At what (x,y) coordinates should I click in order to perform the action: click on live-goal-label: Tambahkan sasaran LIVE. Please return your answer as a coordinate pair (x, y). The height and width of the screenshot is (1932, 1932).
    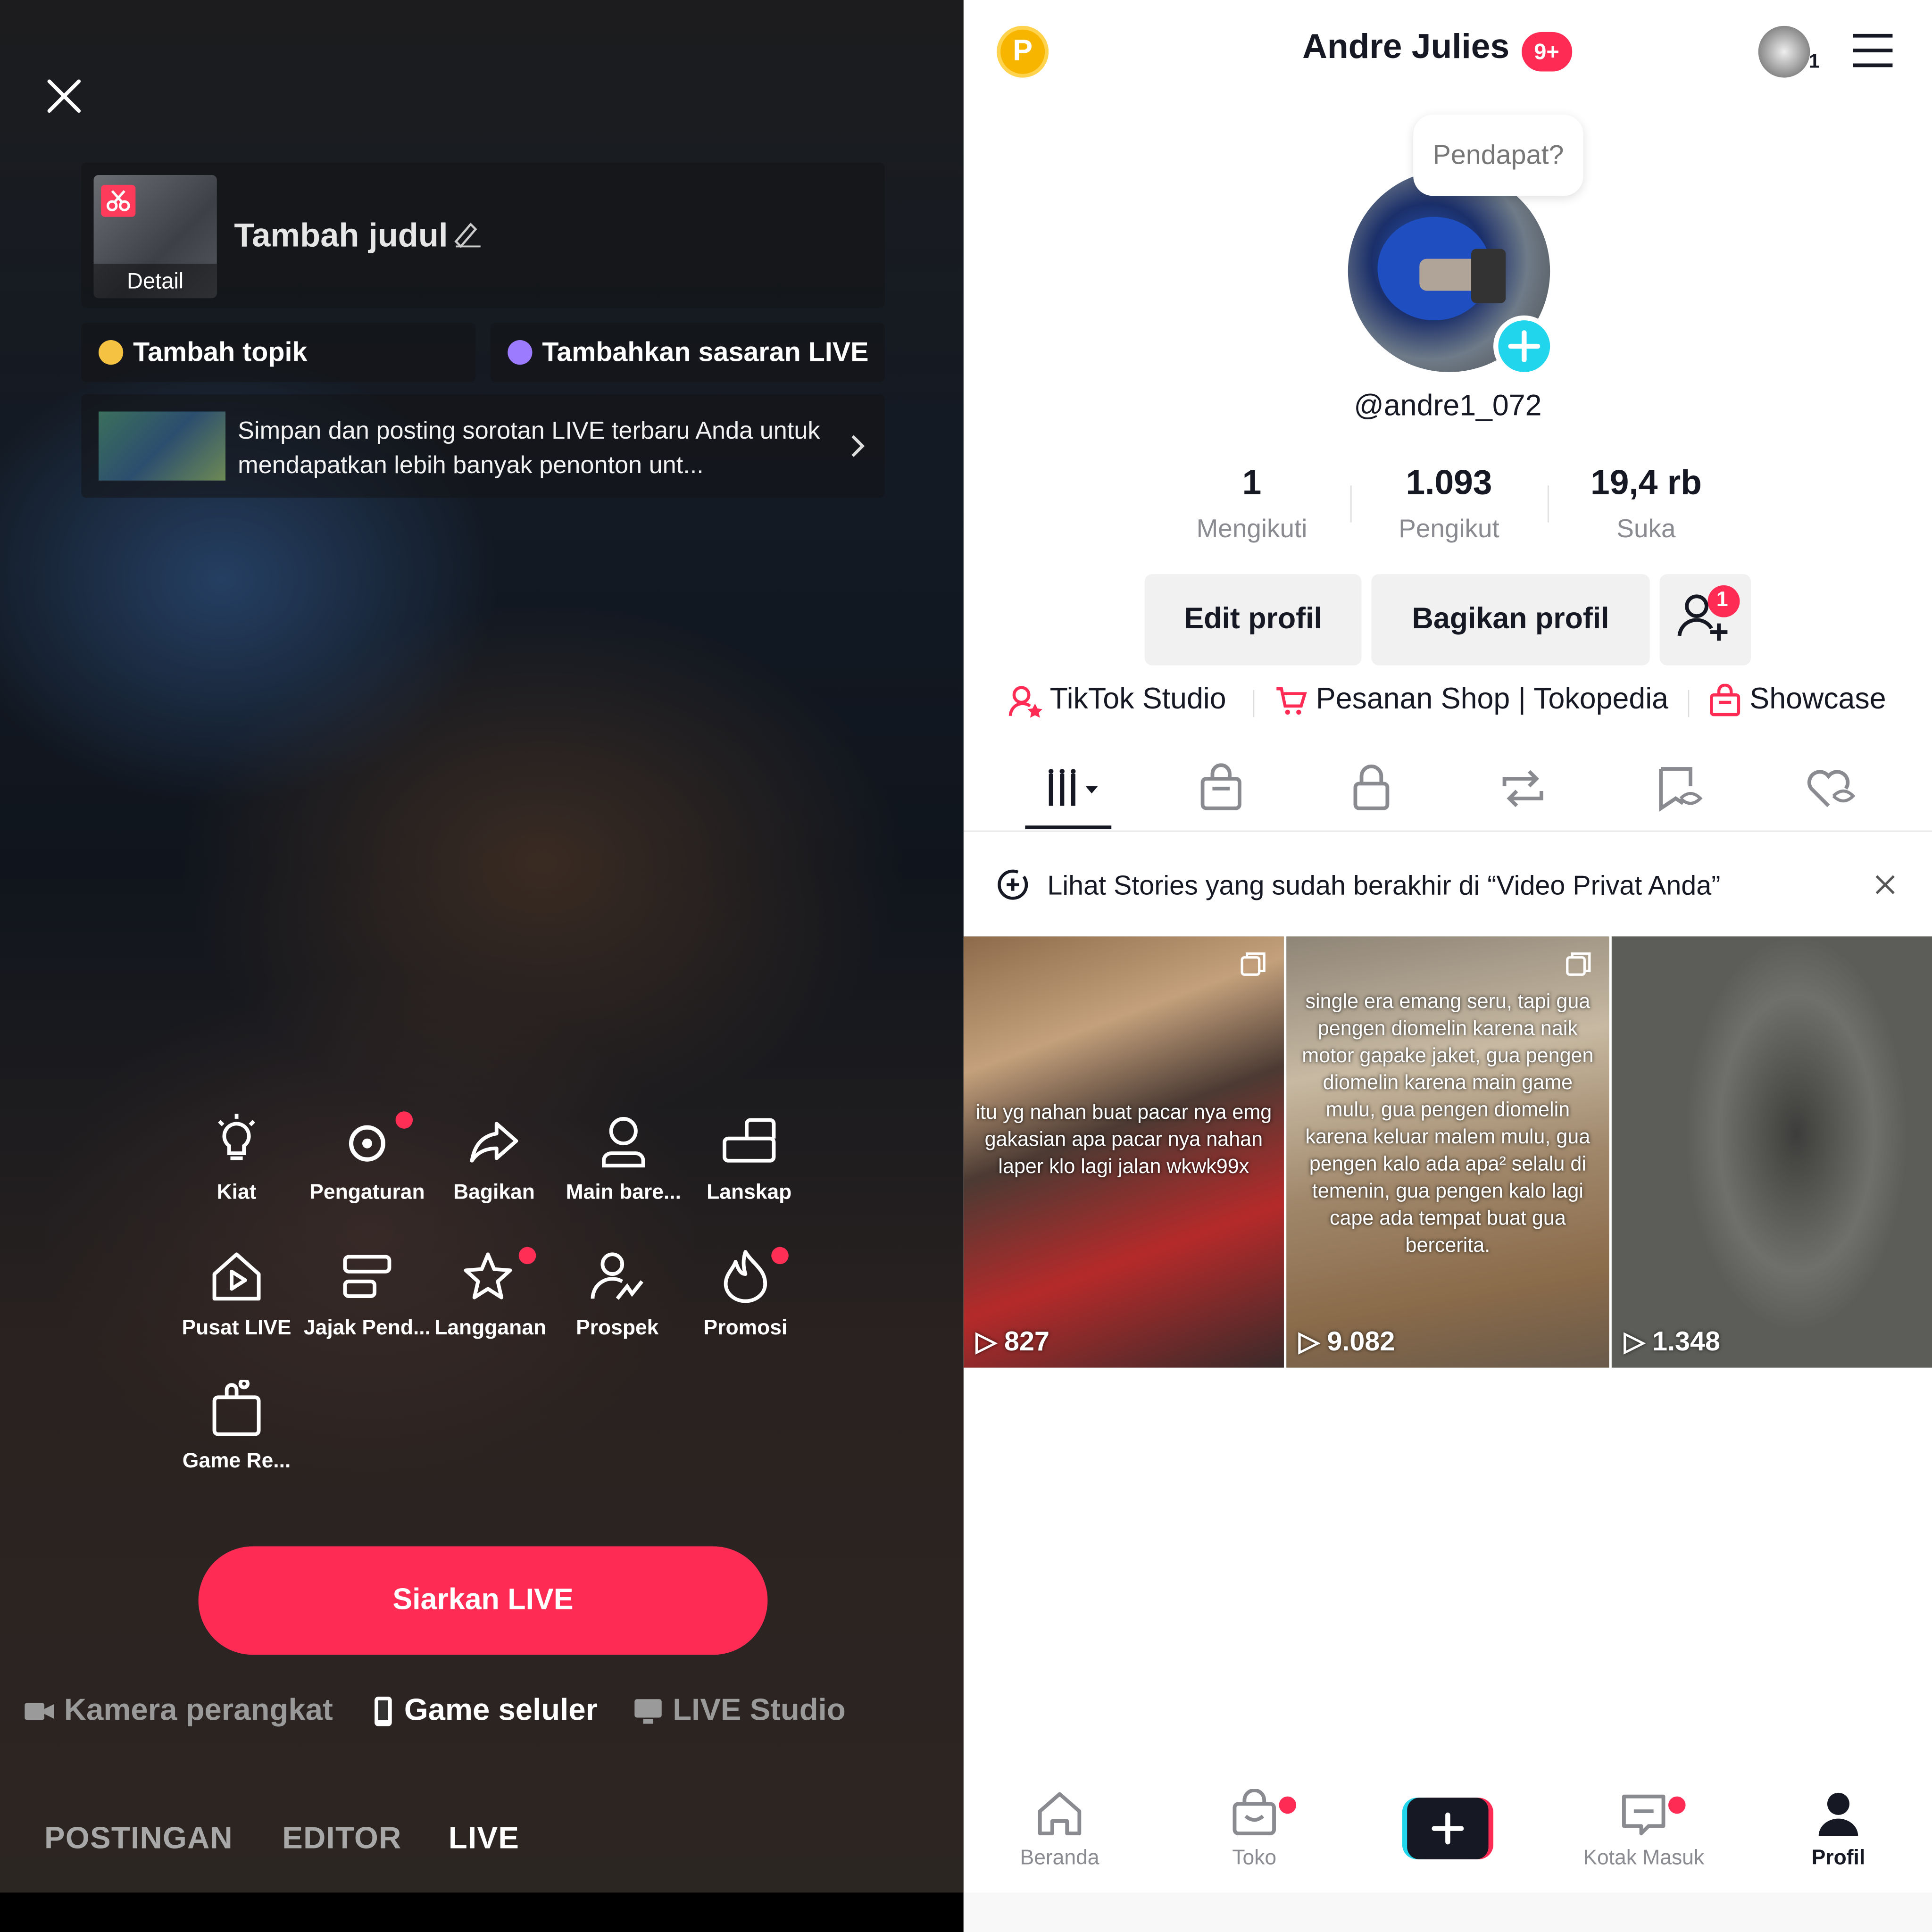
    Looking at the image, I should click on (705, 352).